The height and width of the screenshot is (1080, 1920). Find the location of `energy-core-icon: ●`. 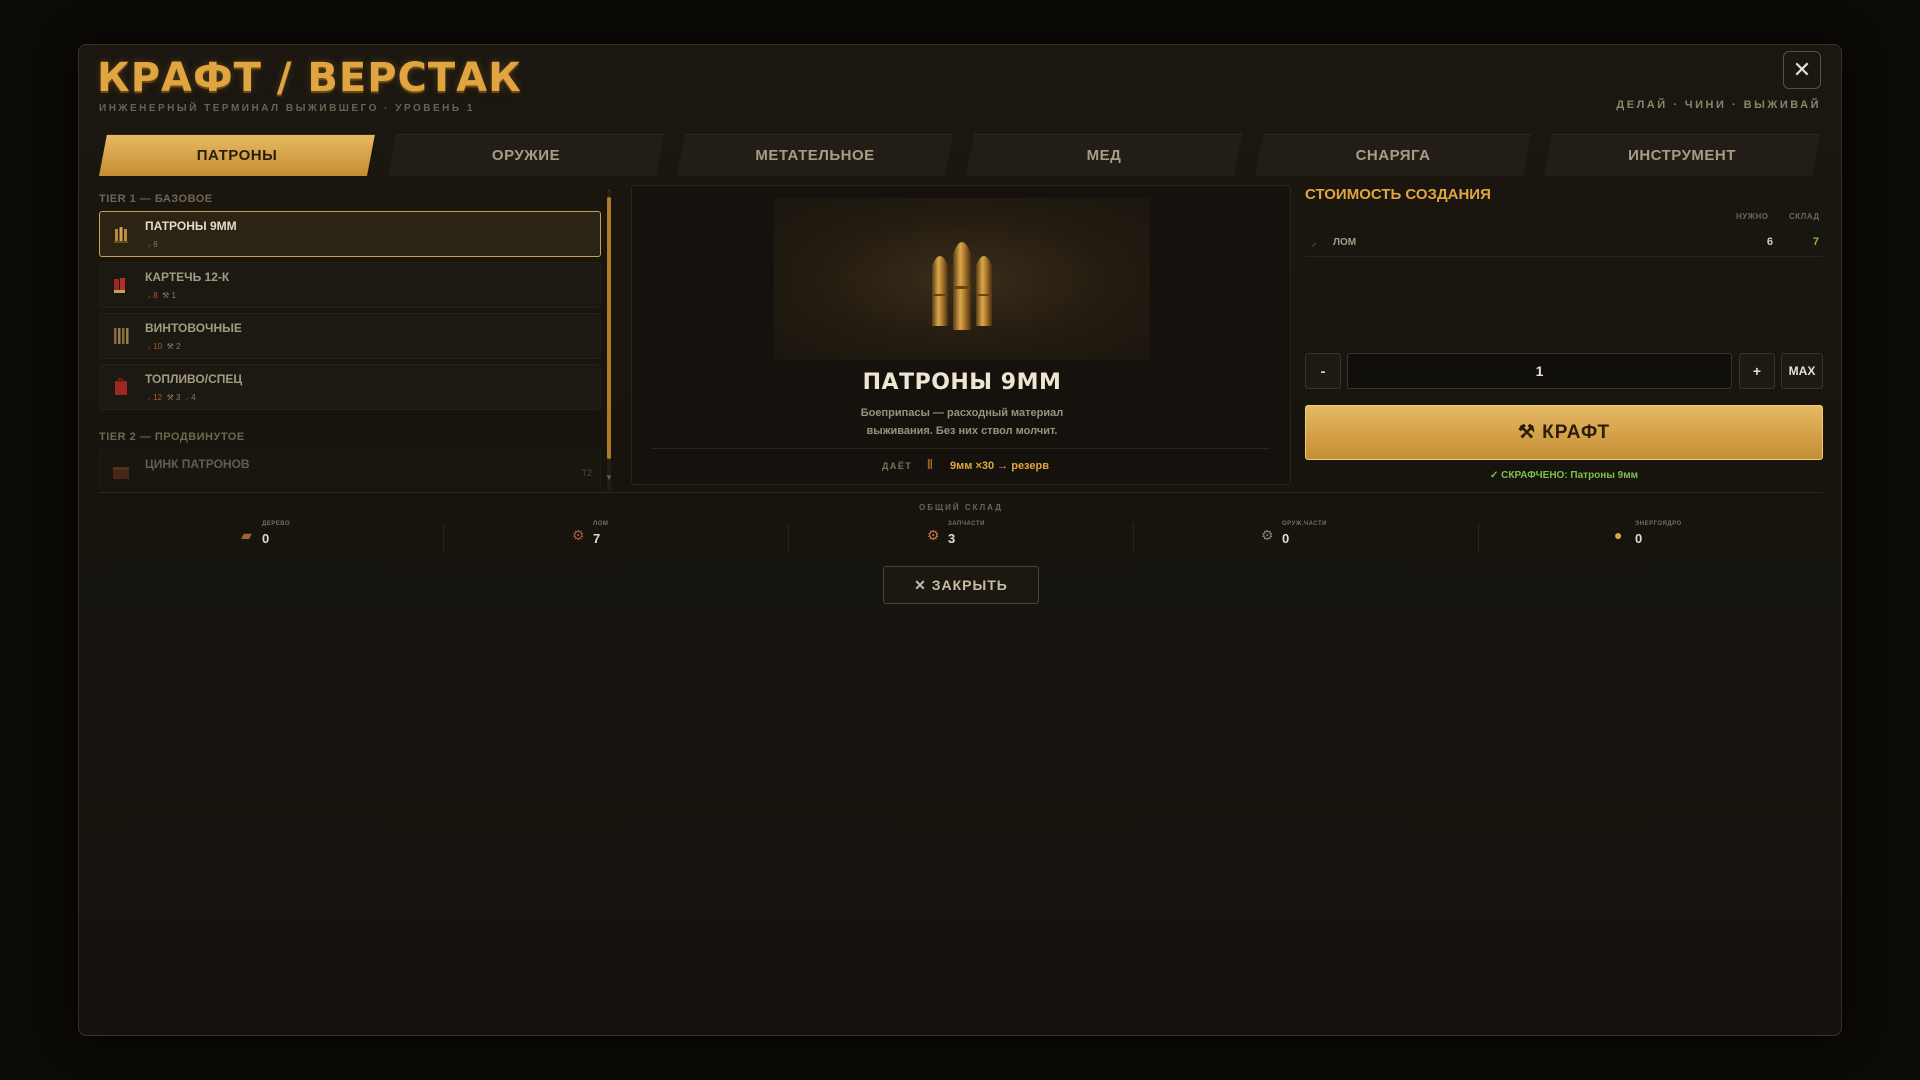

energy-core-icon: ● is located at coordinates (1618, 535).